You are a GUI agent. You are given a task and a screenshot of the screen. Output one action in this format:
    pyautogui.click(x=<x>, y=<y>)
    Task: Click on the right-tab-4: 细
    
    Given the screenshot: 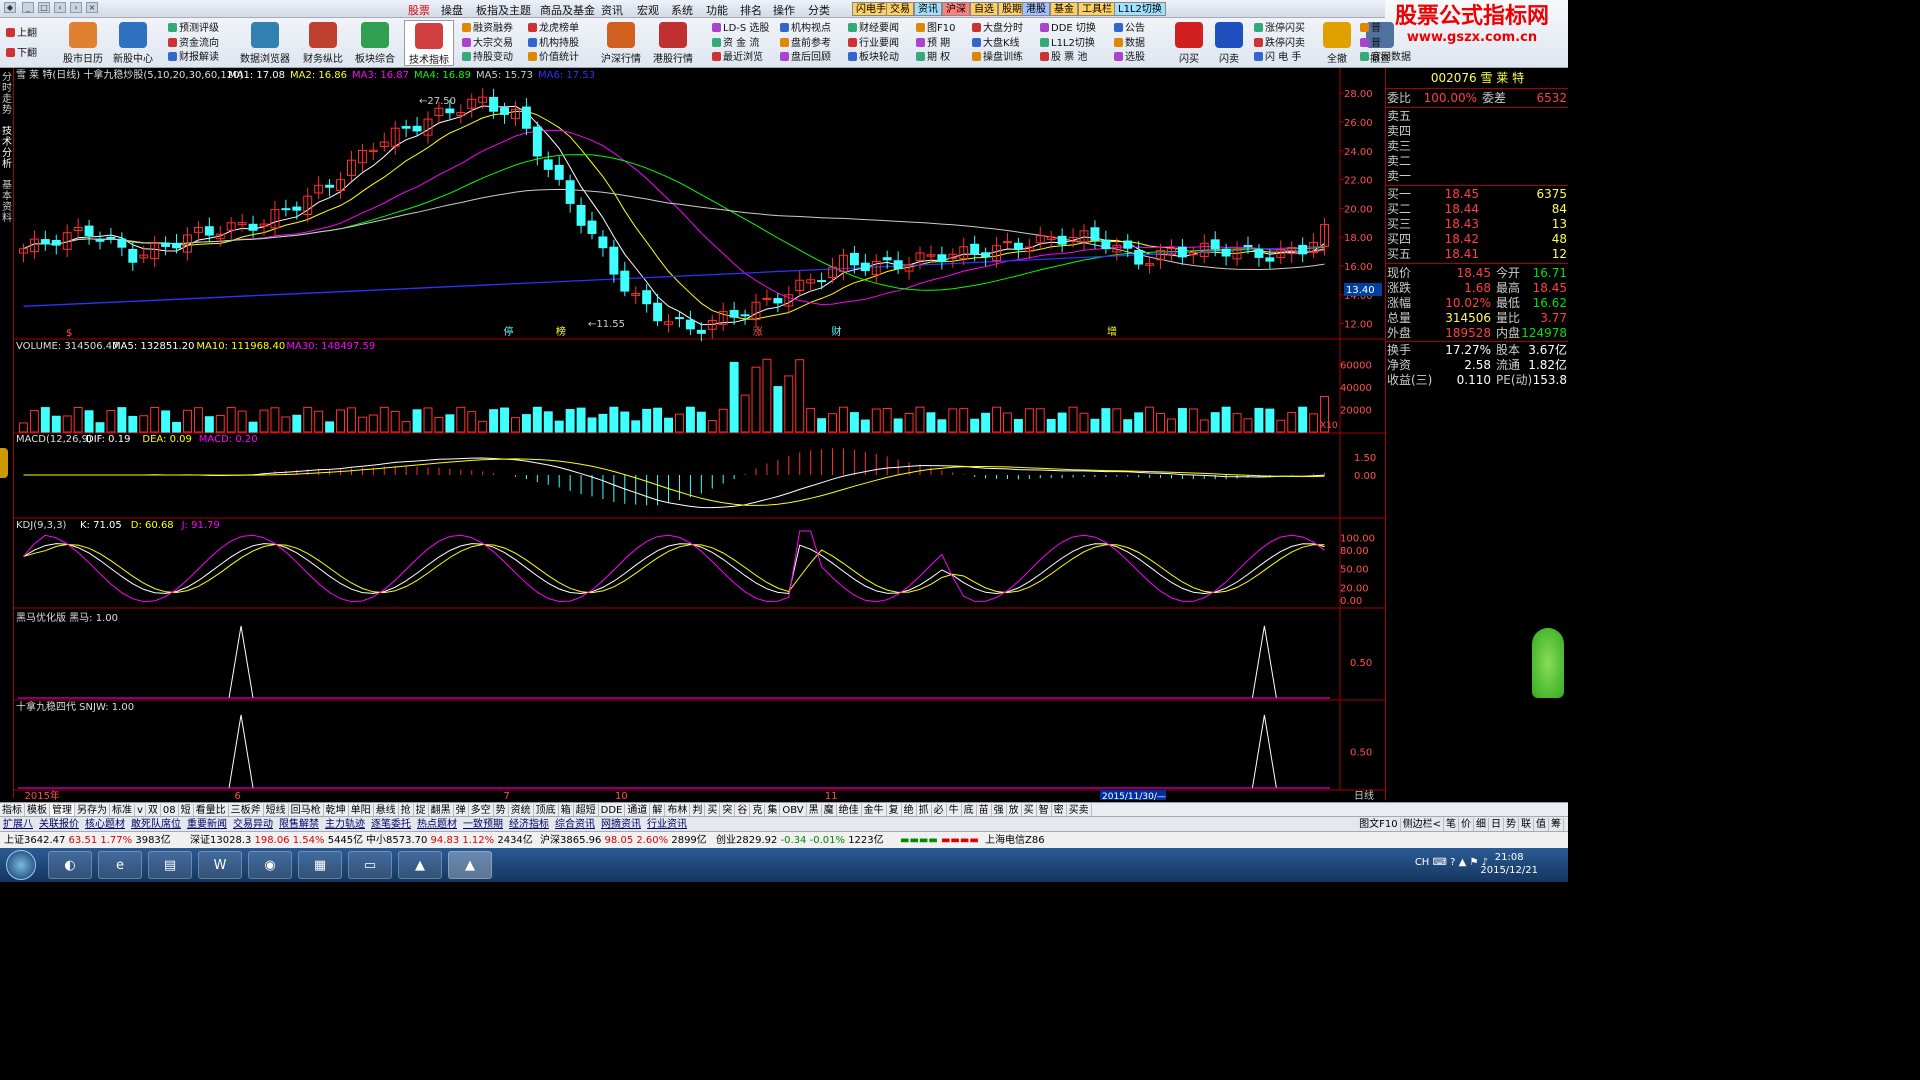 What is the action you would take?
    pyautogui.click(x=1481, y=824)
    